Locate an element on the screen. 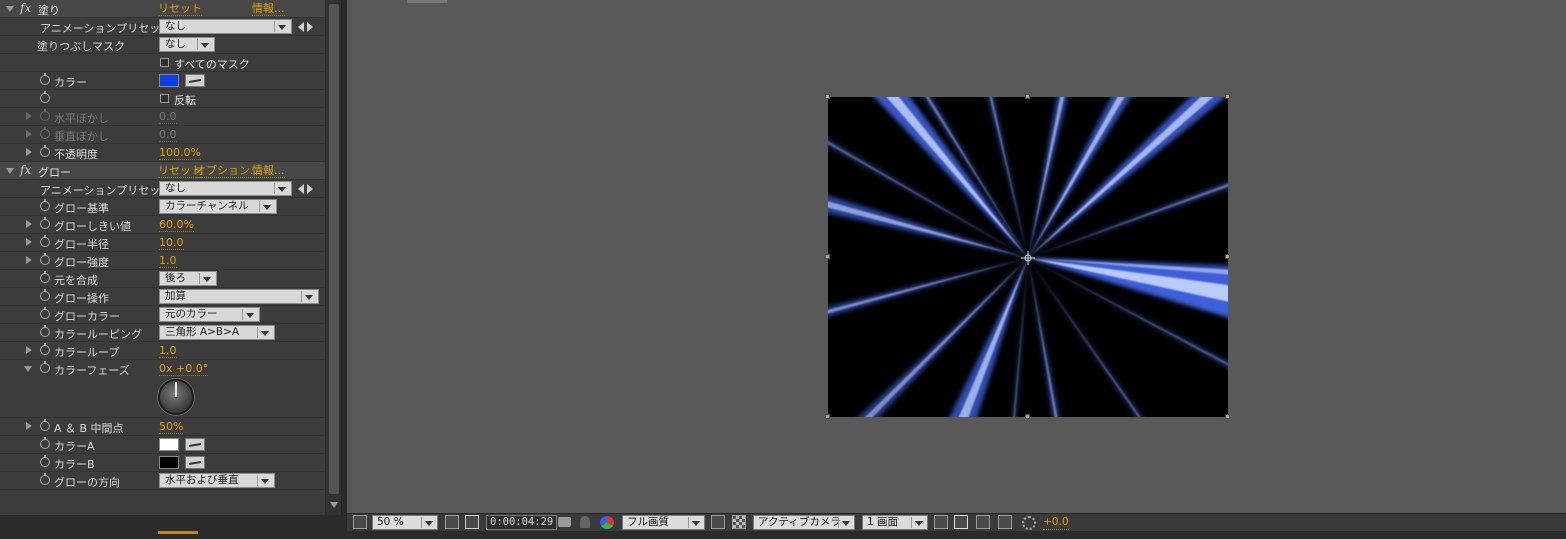 The width and height of the screenshot is (1566, 539). v-feather-value: 0.0 is located at coordinates (168, 135).